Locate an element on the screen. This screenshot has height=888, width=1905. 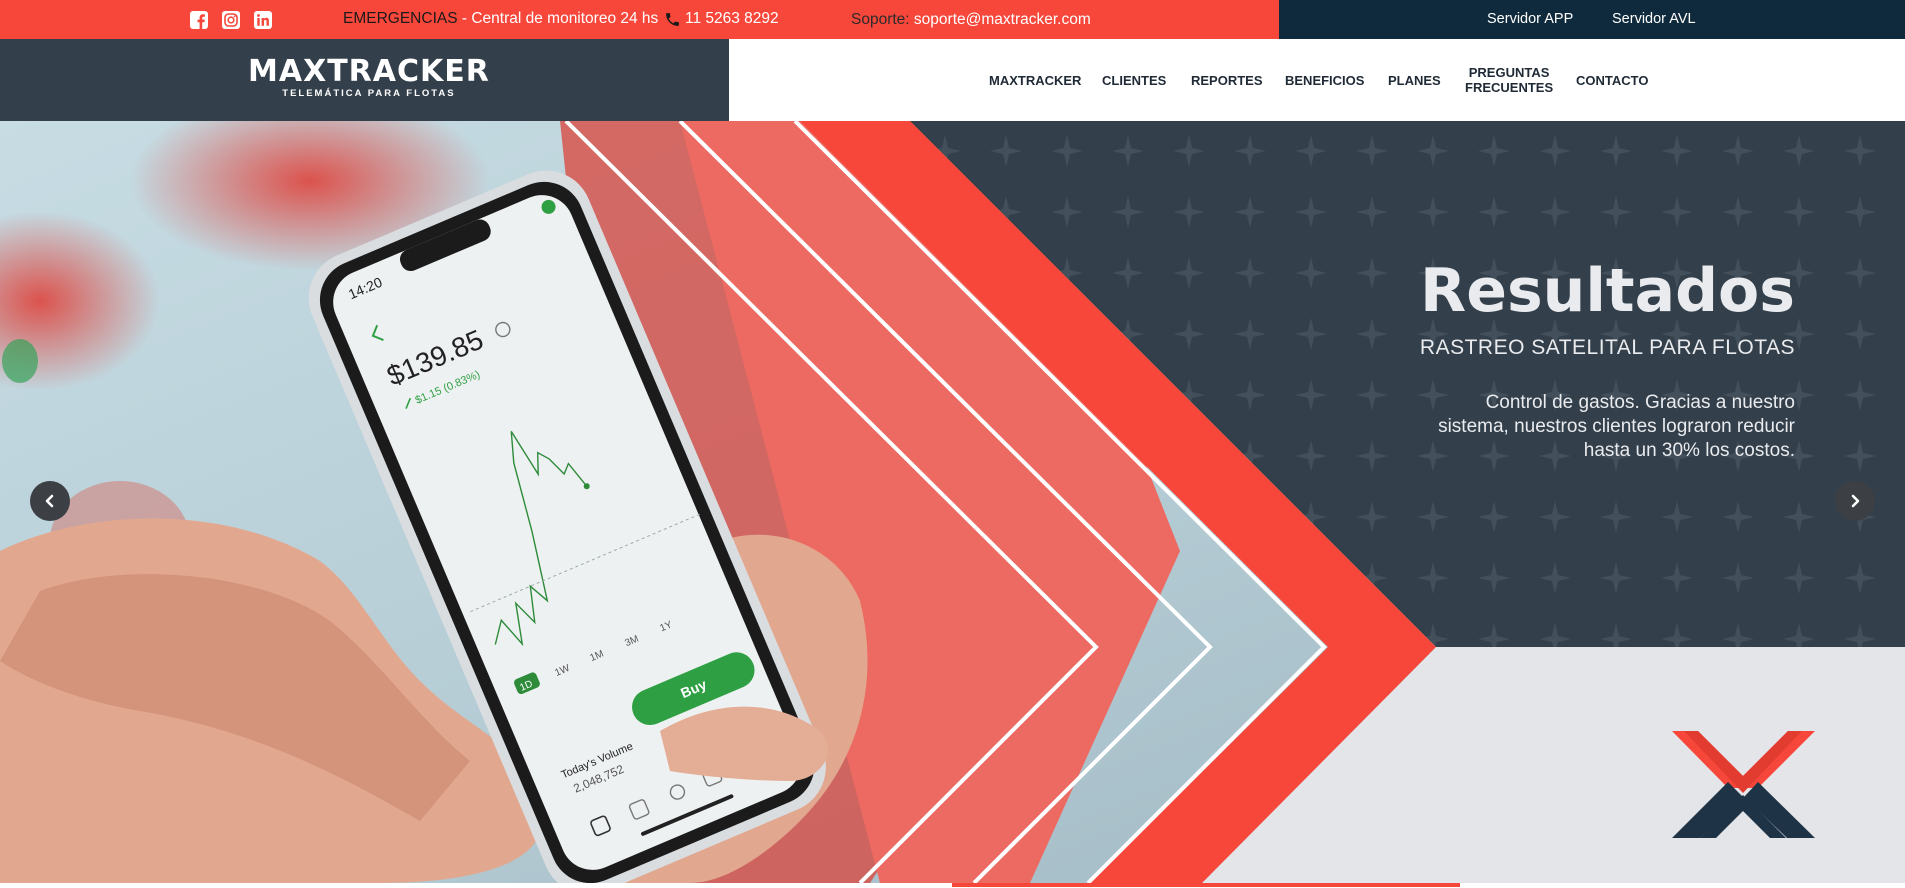
top-bar-server-area is located at coordinates (1592, 19).